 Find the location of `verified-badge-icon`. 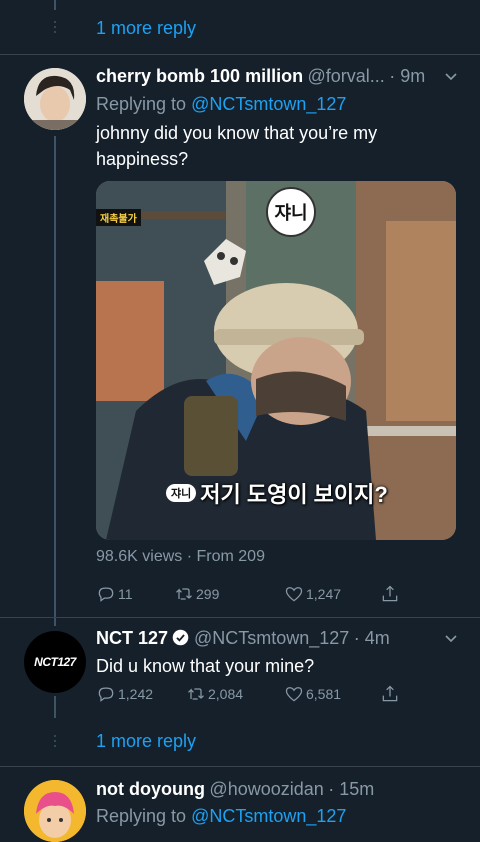

verified-badge-icon is located at coordinates (181, 637).